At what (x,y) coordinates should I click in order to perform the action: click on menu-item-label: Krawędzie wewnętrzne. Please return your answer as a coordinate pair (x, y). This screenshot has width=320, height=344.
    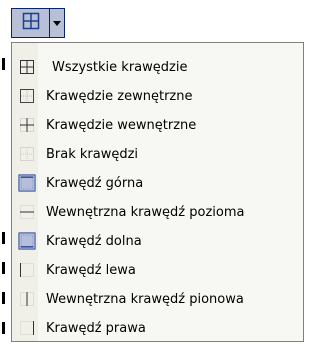
    Looking at the image, I should click on (121, 125).